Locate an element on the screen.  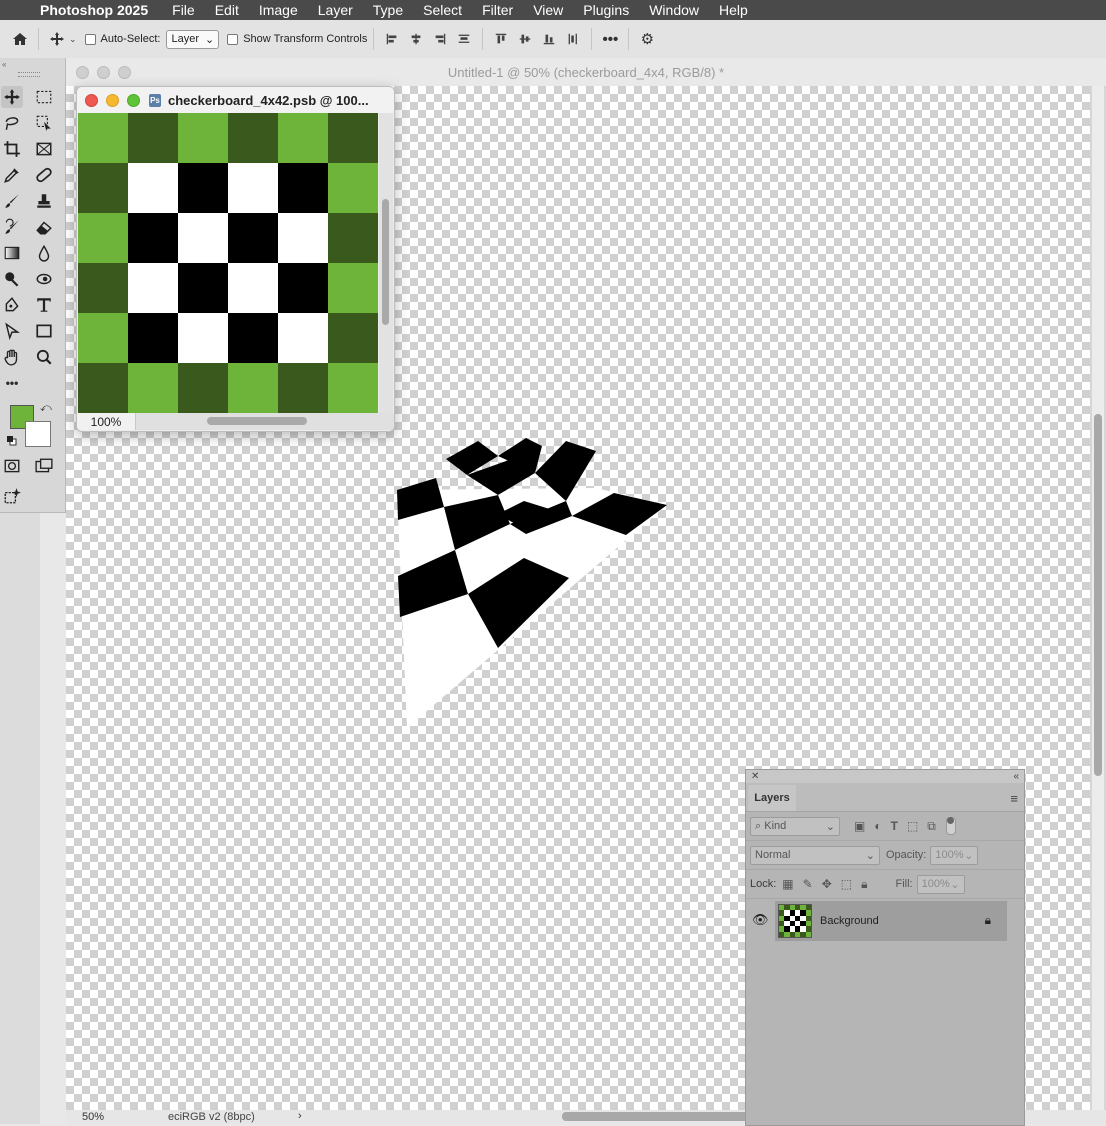
close-icon: ✕ is located at coordinates (755, 776).